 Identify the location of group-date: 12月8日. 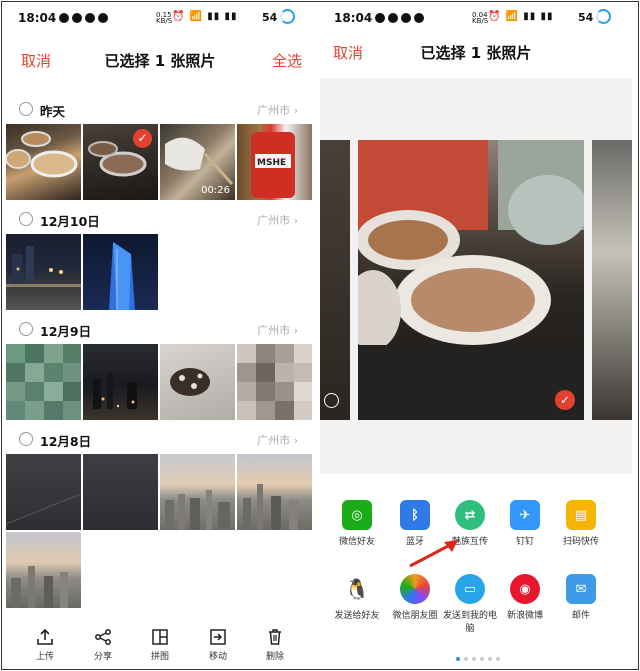
(66, 441).